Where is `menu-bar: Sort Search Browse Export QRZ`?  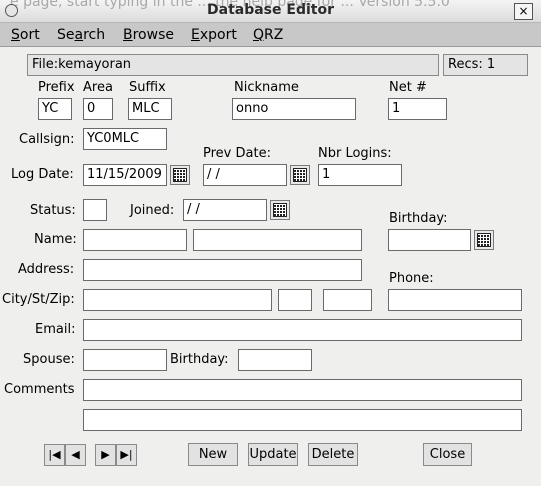 menu-bar: Sort Search Browse Export QRZ is located at coordinates (270, 35).